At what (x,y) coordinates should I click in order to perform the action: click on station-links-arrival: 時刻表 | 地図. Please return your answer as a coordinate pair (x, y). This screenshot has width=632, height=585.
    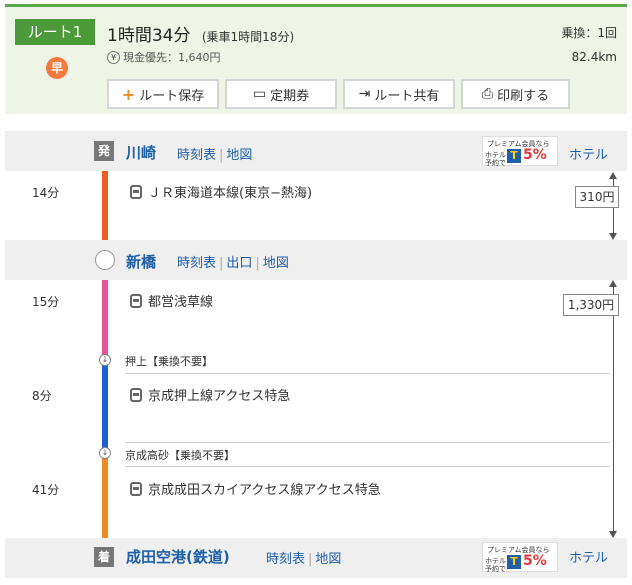
    Looking at the image, I should click on (304, 559).